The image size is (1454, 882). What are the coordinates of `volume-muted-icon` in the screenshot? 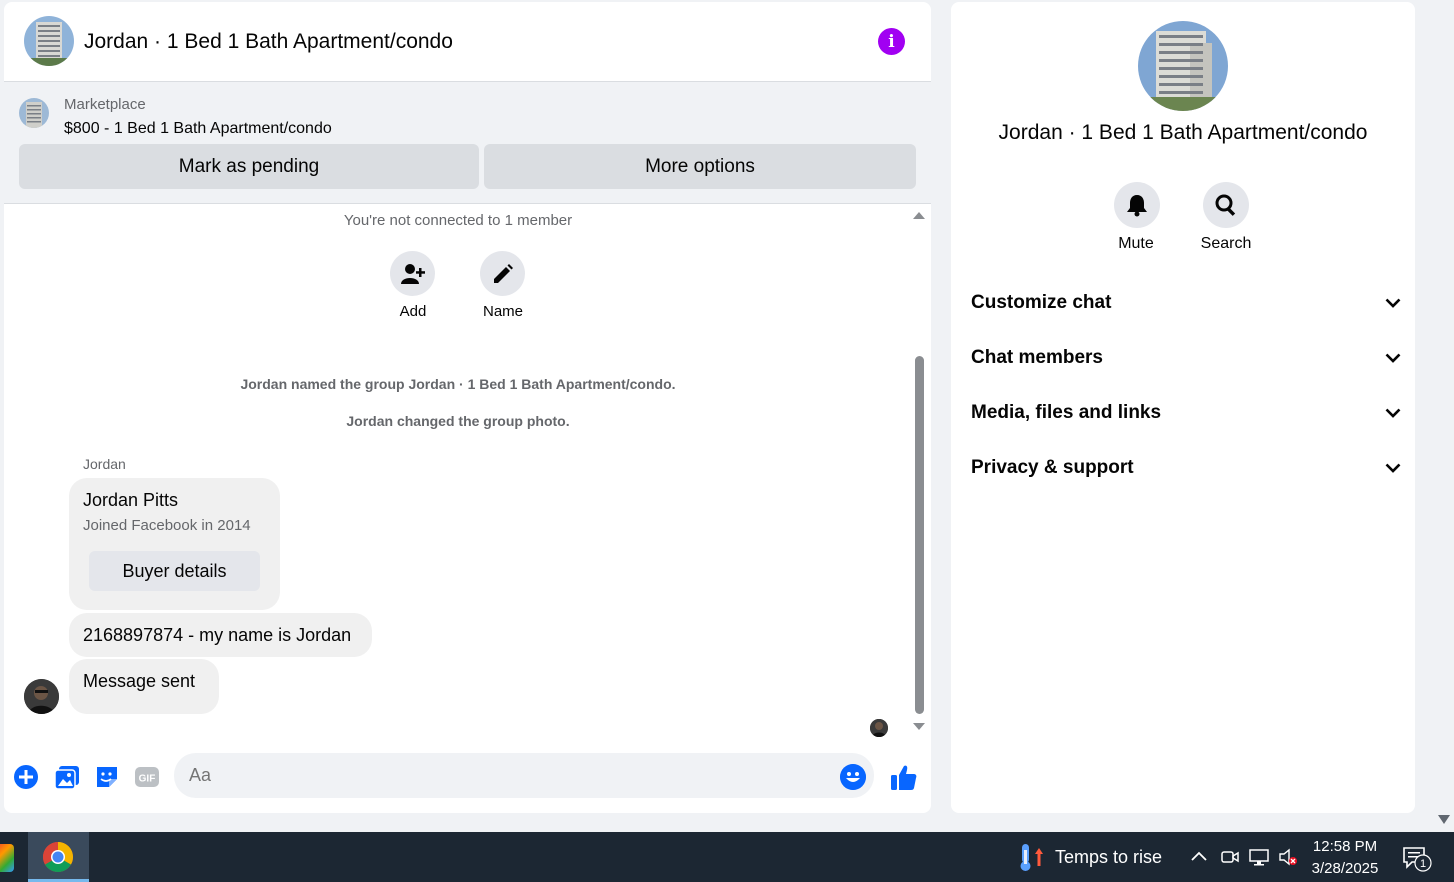 It's located at (1288, 857).